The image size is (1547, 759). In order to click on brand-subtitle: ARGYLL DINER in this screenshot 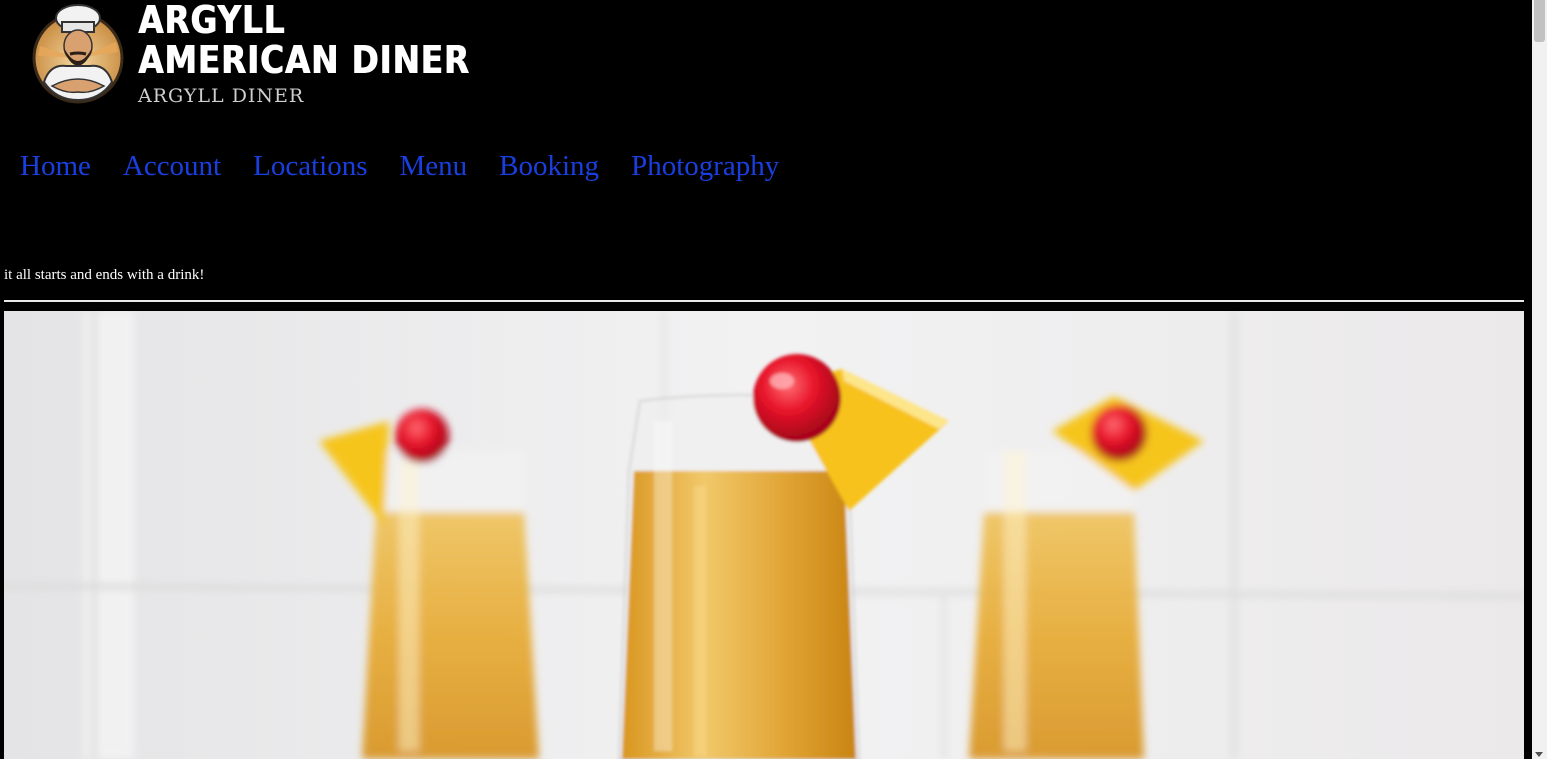, I will do `click(221, 96)`.